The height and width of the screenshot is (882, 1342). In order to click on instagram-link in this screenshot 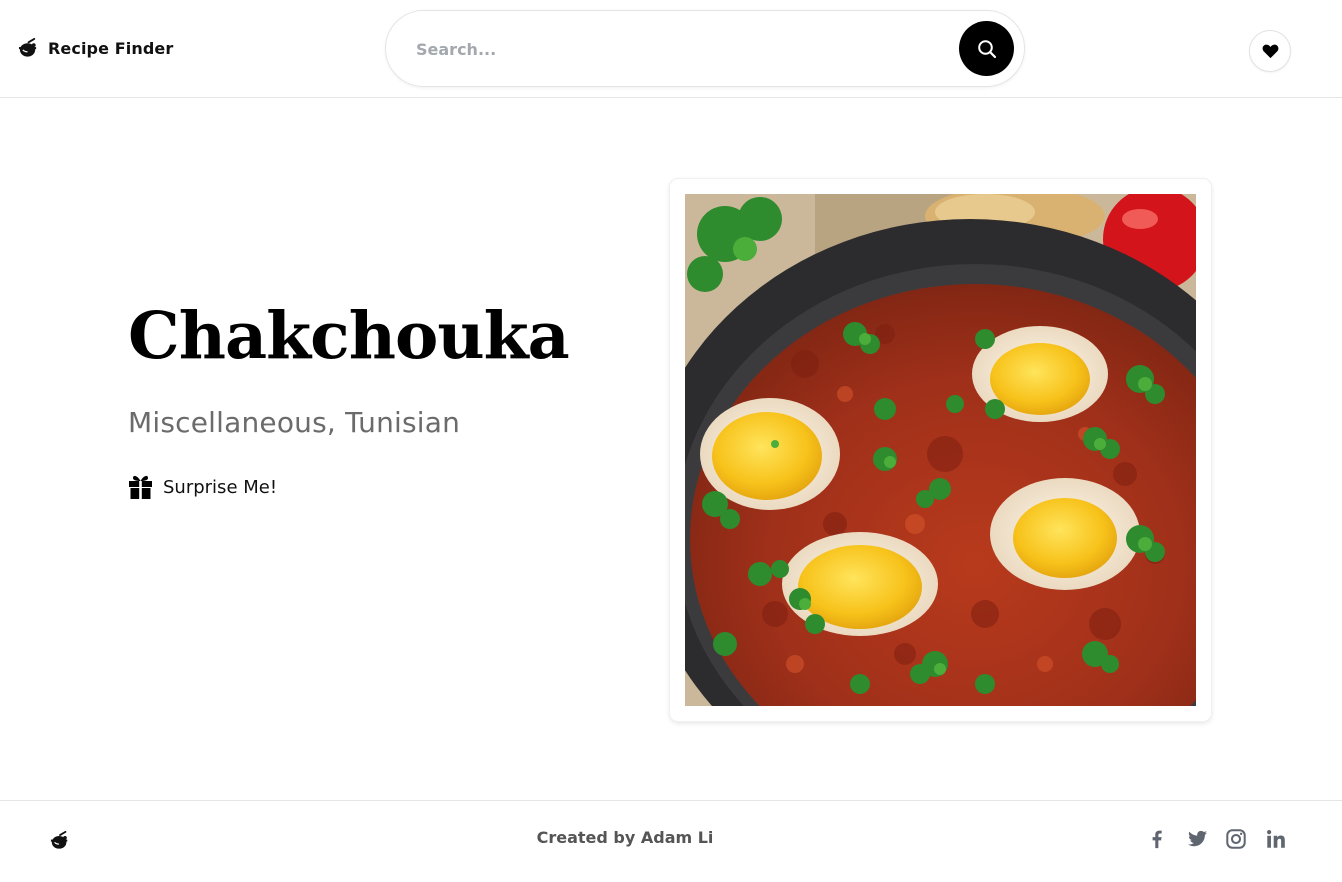, I will do `click(1236, 839)`.